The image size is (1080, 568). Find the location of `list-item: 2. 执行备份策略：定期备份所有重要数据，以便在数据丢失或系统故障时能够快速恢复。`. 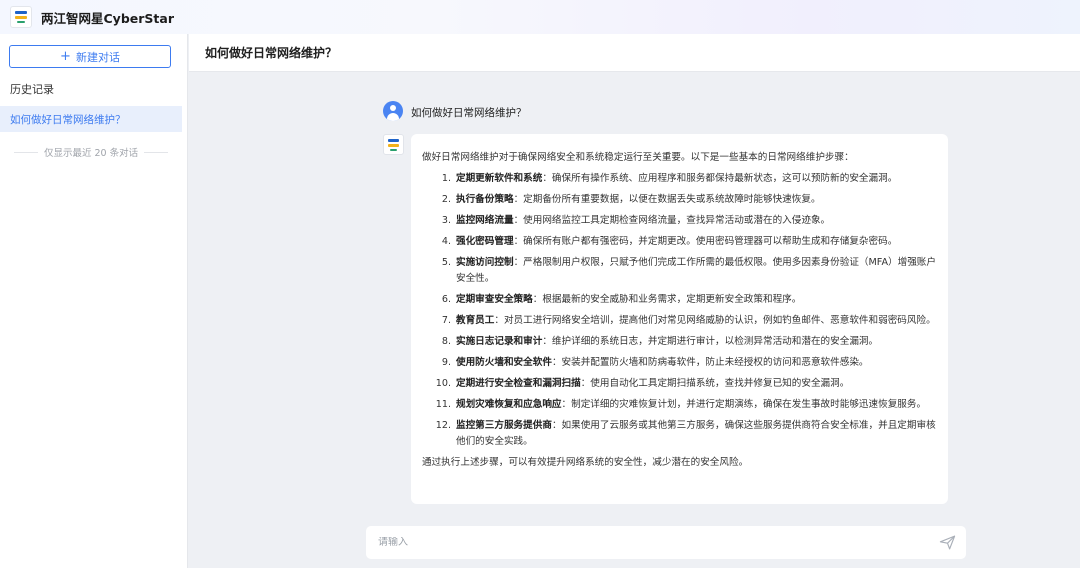

list-item: 2. 执行备份策略：定期备份所有重要数据，以便在数据丢失或系统故障时能够快速恢复。 is located at coordinates (631, 199).